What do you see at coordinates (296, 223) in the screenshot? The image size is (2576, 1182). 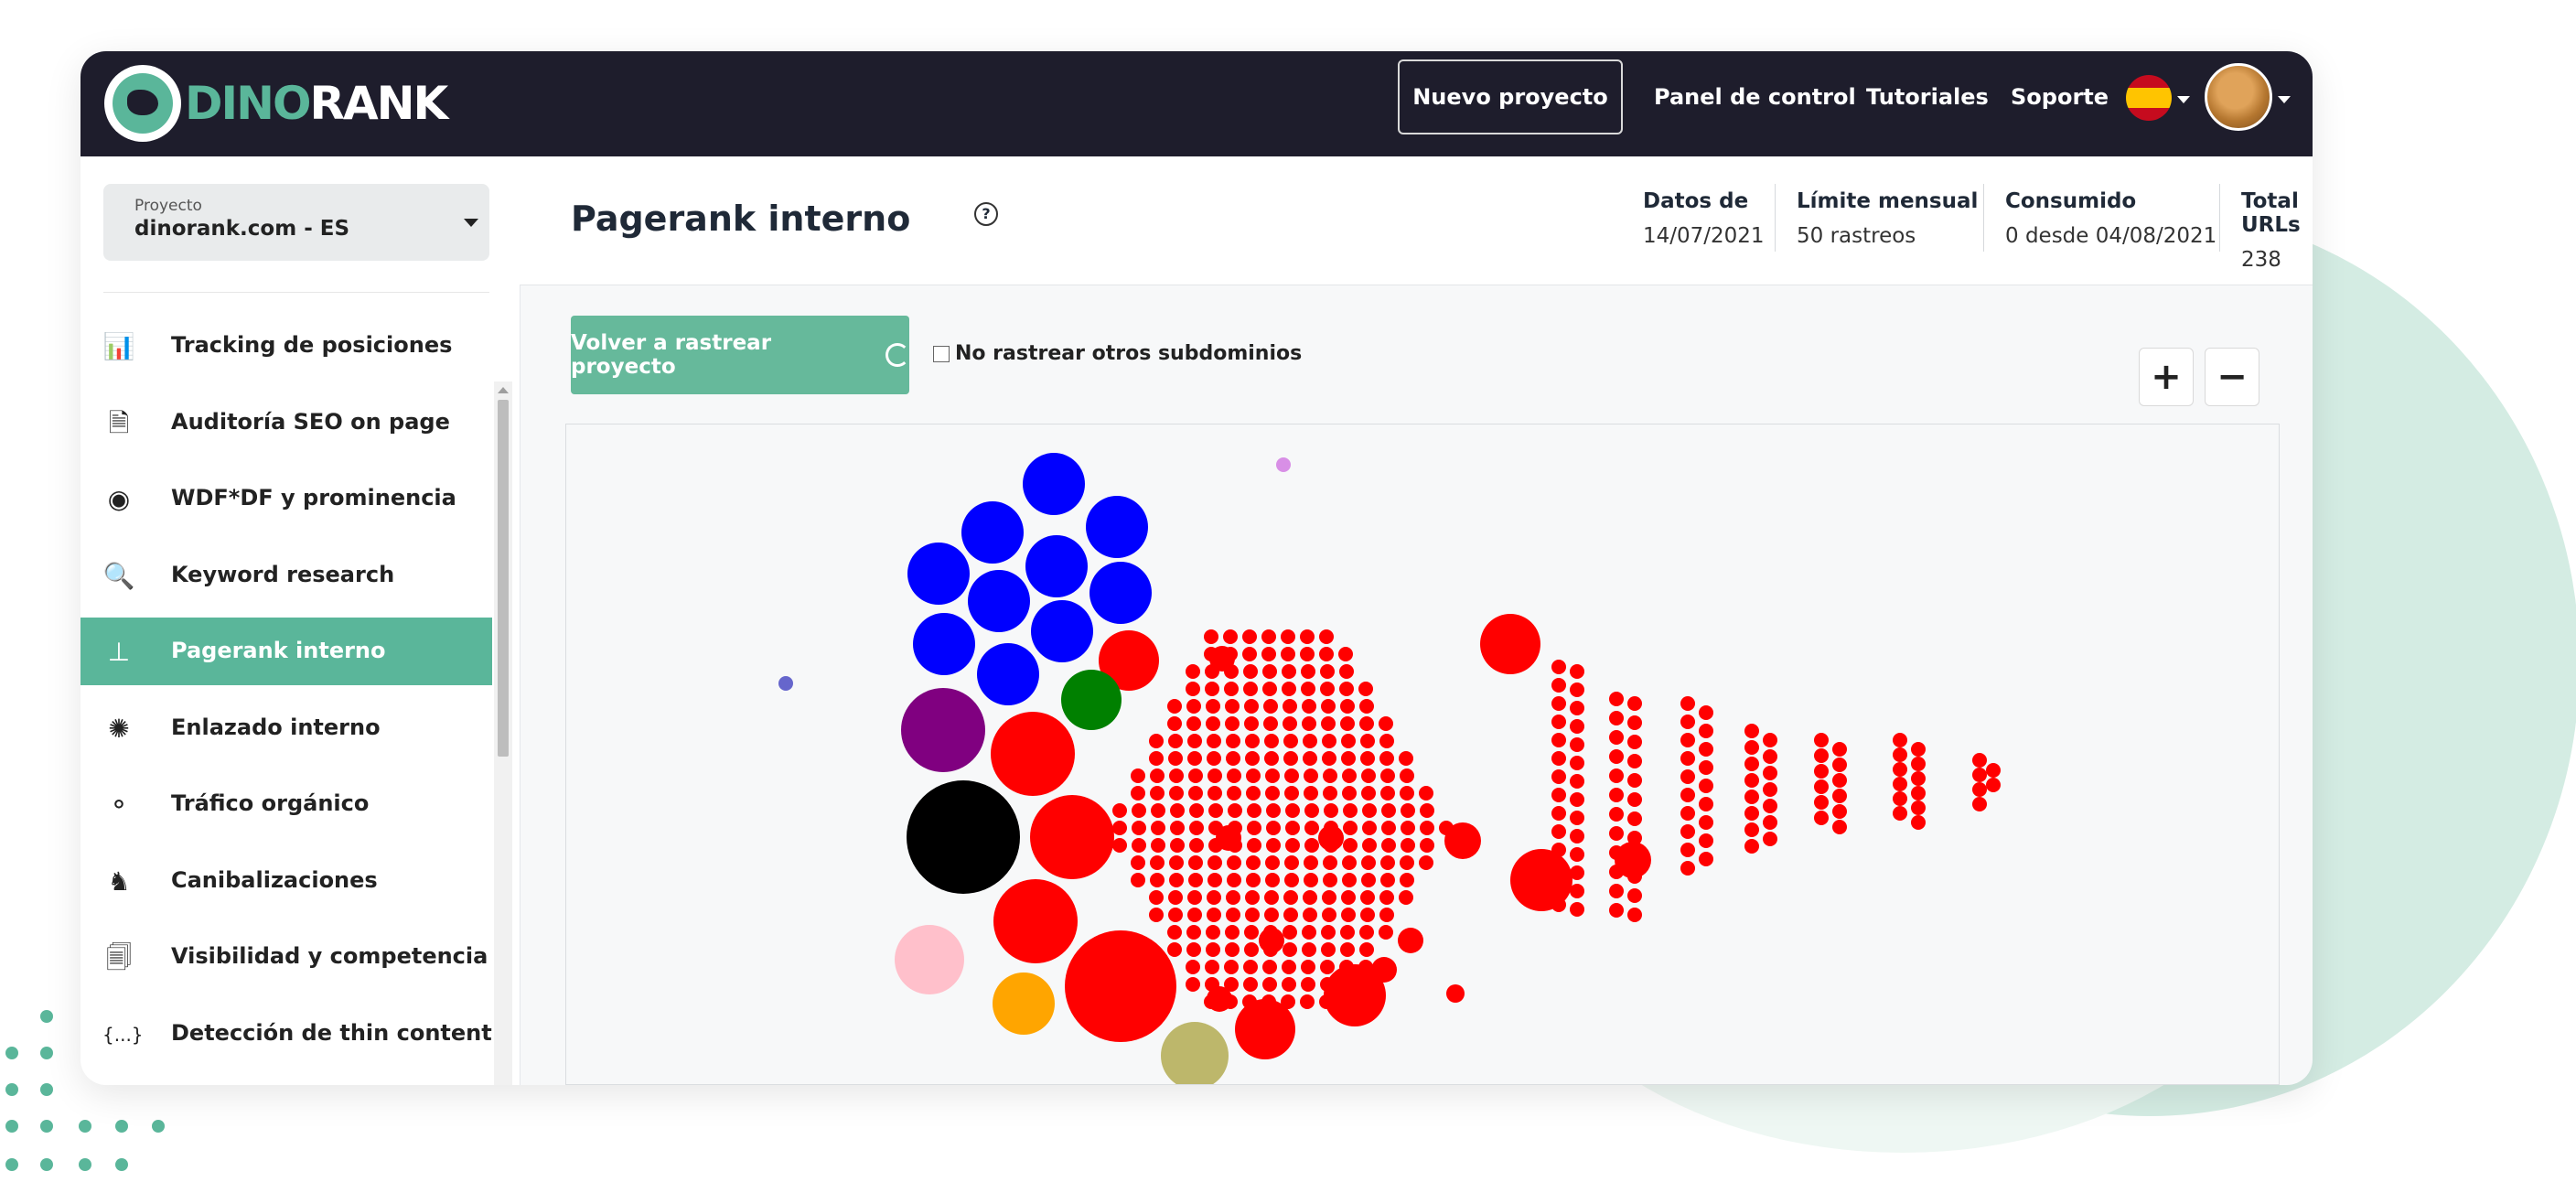 I see `project-selector: Proyecto dinorank.com - ES` at bounding box center [296, 223].